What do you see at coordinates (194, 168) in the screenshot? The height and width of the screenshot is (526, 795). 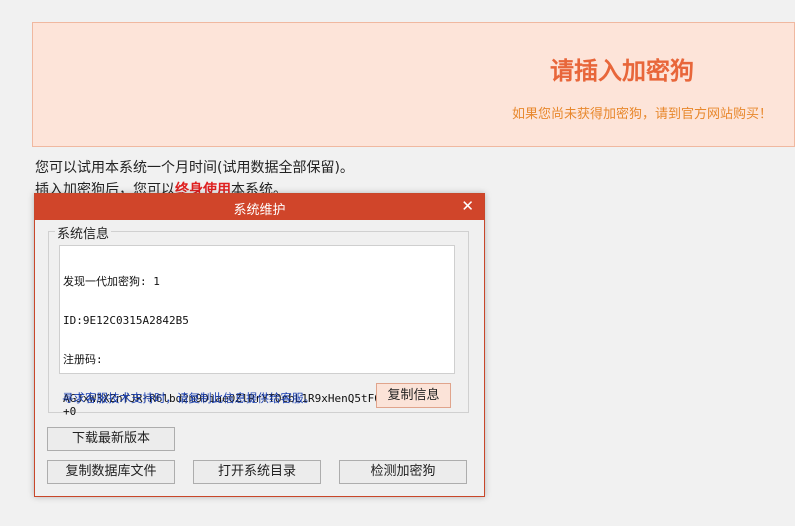 I see `trial-notice: 您可以试用本系统一个月时间(试用数据全部保留)。` at bounding box center [194, 168].